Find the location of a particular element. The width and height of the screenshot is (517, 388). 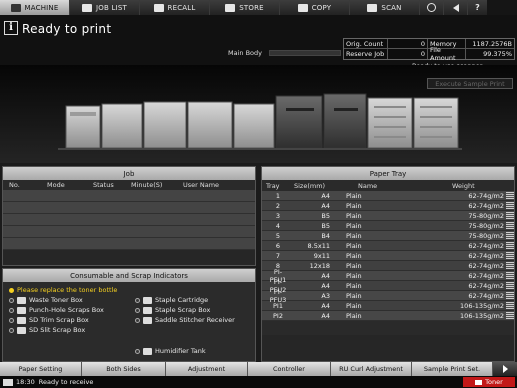

help-icon: ? is located at coordinates (477, 7).